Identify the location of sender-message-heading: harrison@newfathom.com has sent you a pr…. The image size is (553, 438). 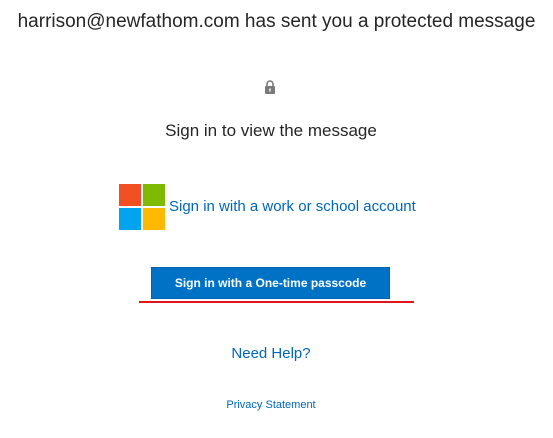
(276, 21).